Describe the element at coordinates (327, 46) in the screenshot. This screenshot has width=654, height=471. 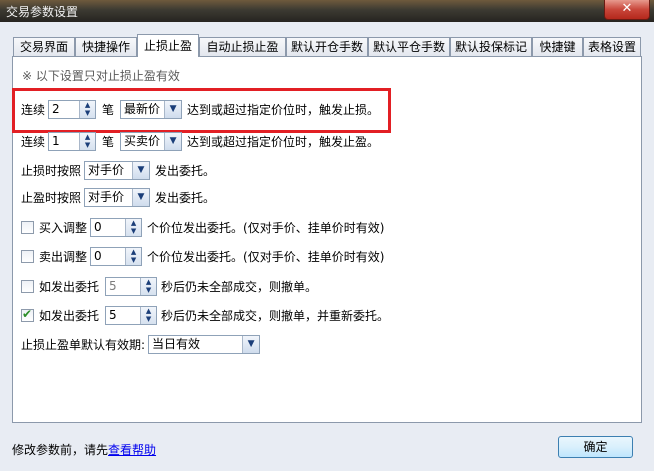
I see `tab-default-open-lots: 默认开仓手数` at that location.